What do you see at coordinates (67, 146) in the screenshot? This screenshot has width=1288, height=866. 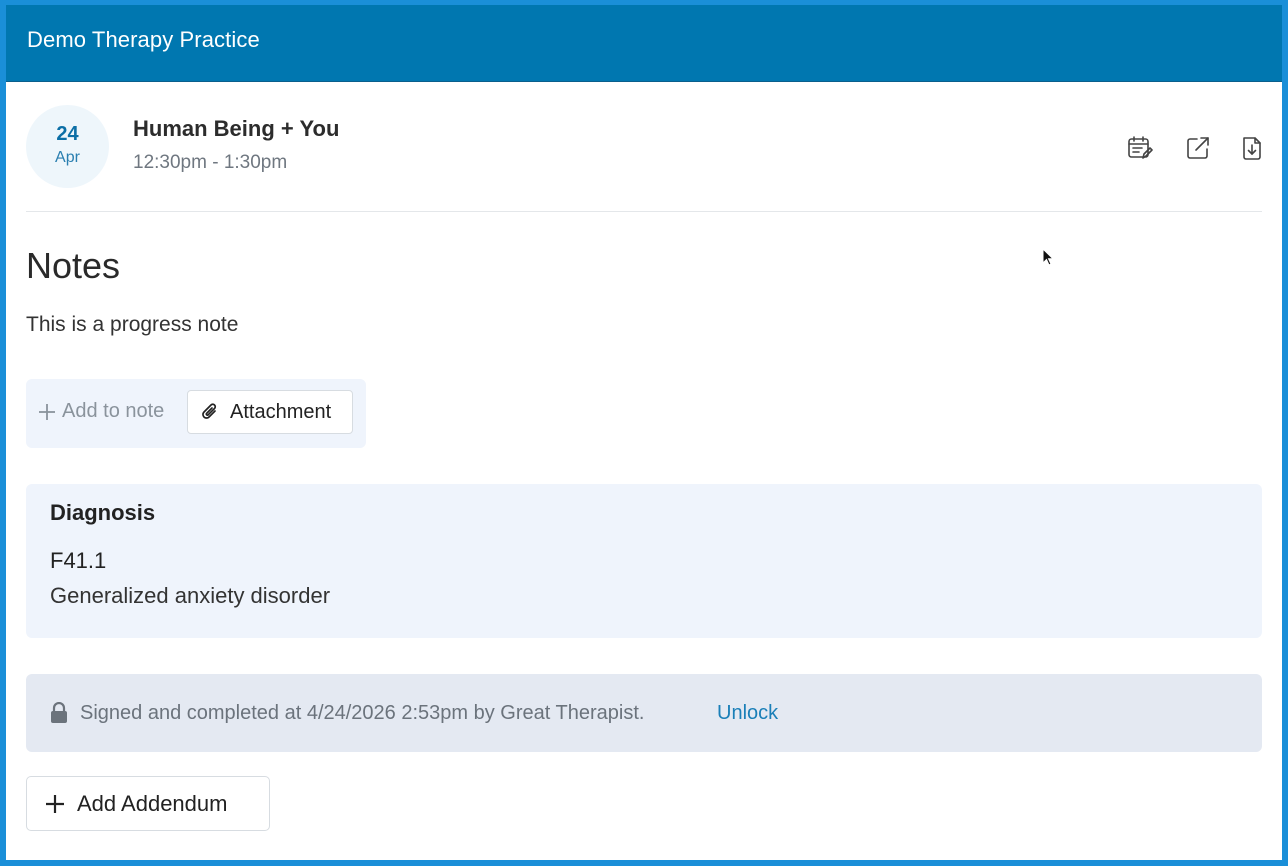 I see `session-date-badge: 24 Apr` at bounding box center [67, 146].